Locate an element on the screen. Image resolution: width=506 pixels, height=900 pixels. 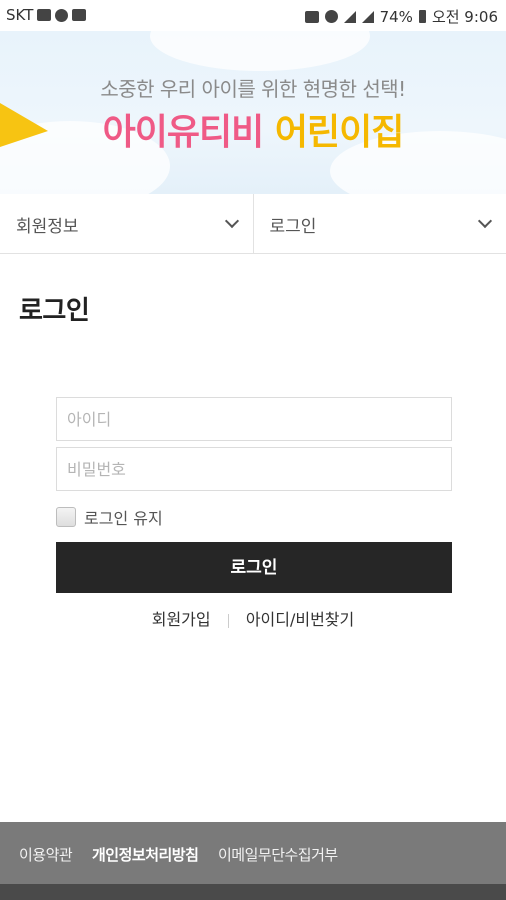
keep-login-checkbox: 로그인 유지 is located at coordinates (109, 517).